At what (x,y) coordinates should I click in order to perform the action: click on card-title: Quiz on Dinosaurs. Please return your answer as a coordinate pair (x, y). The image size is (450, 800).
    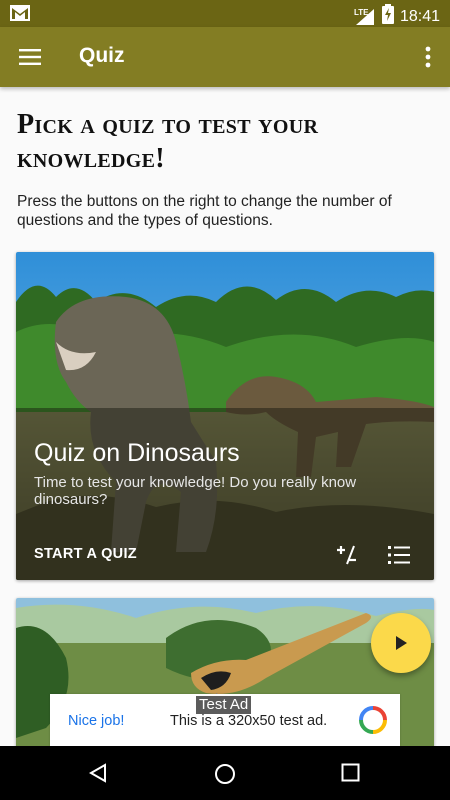
    Looking at the image, I should click on (137, 453).